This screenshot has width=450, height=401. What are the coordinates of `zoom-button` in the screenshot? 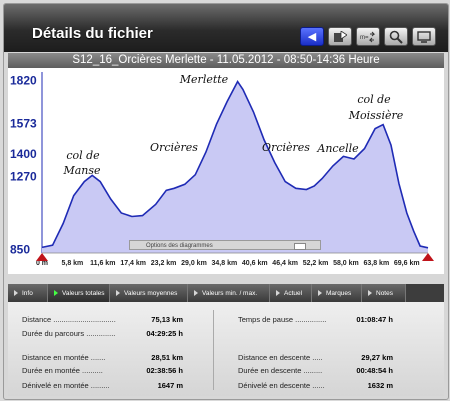 It's located at (396, 36).